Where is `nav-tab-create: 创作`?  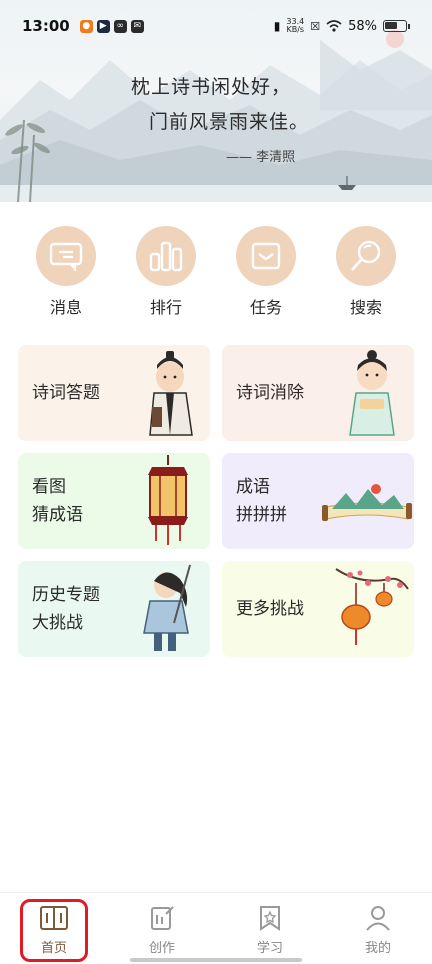
nav-tab-create: 创作 is located at coordinates (162, 930).